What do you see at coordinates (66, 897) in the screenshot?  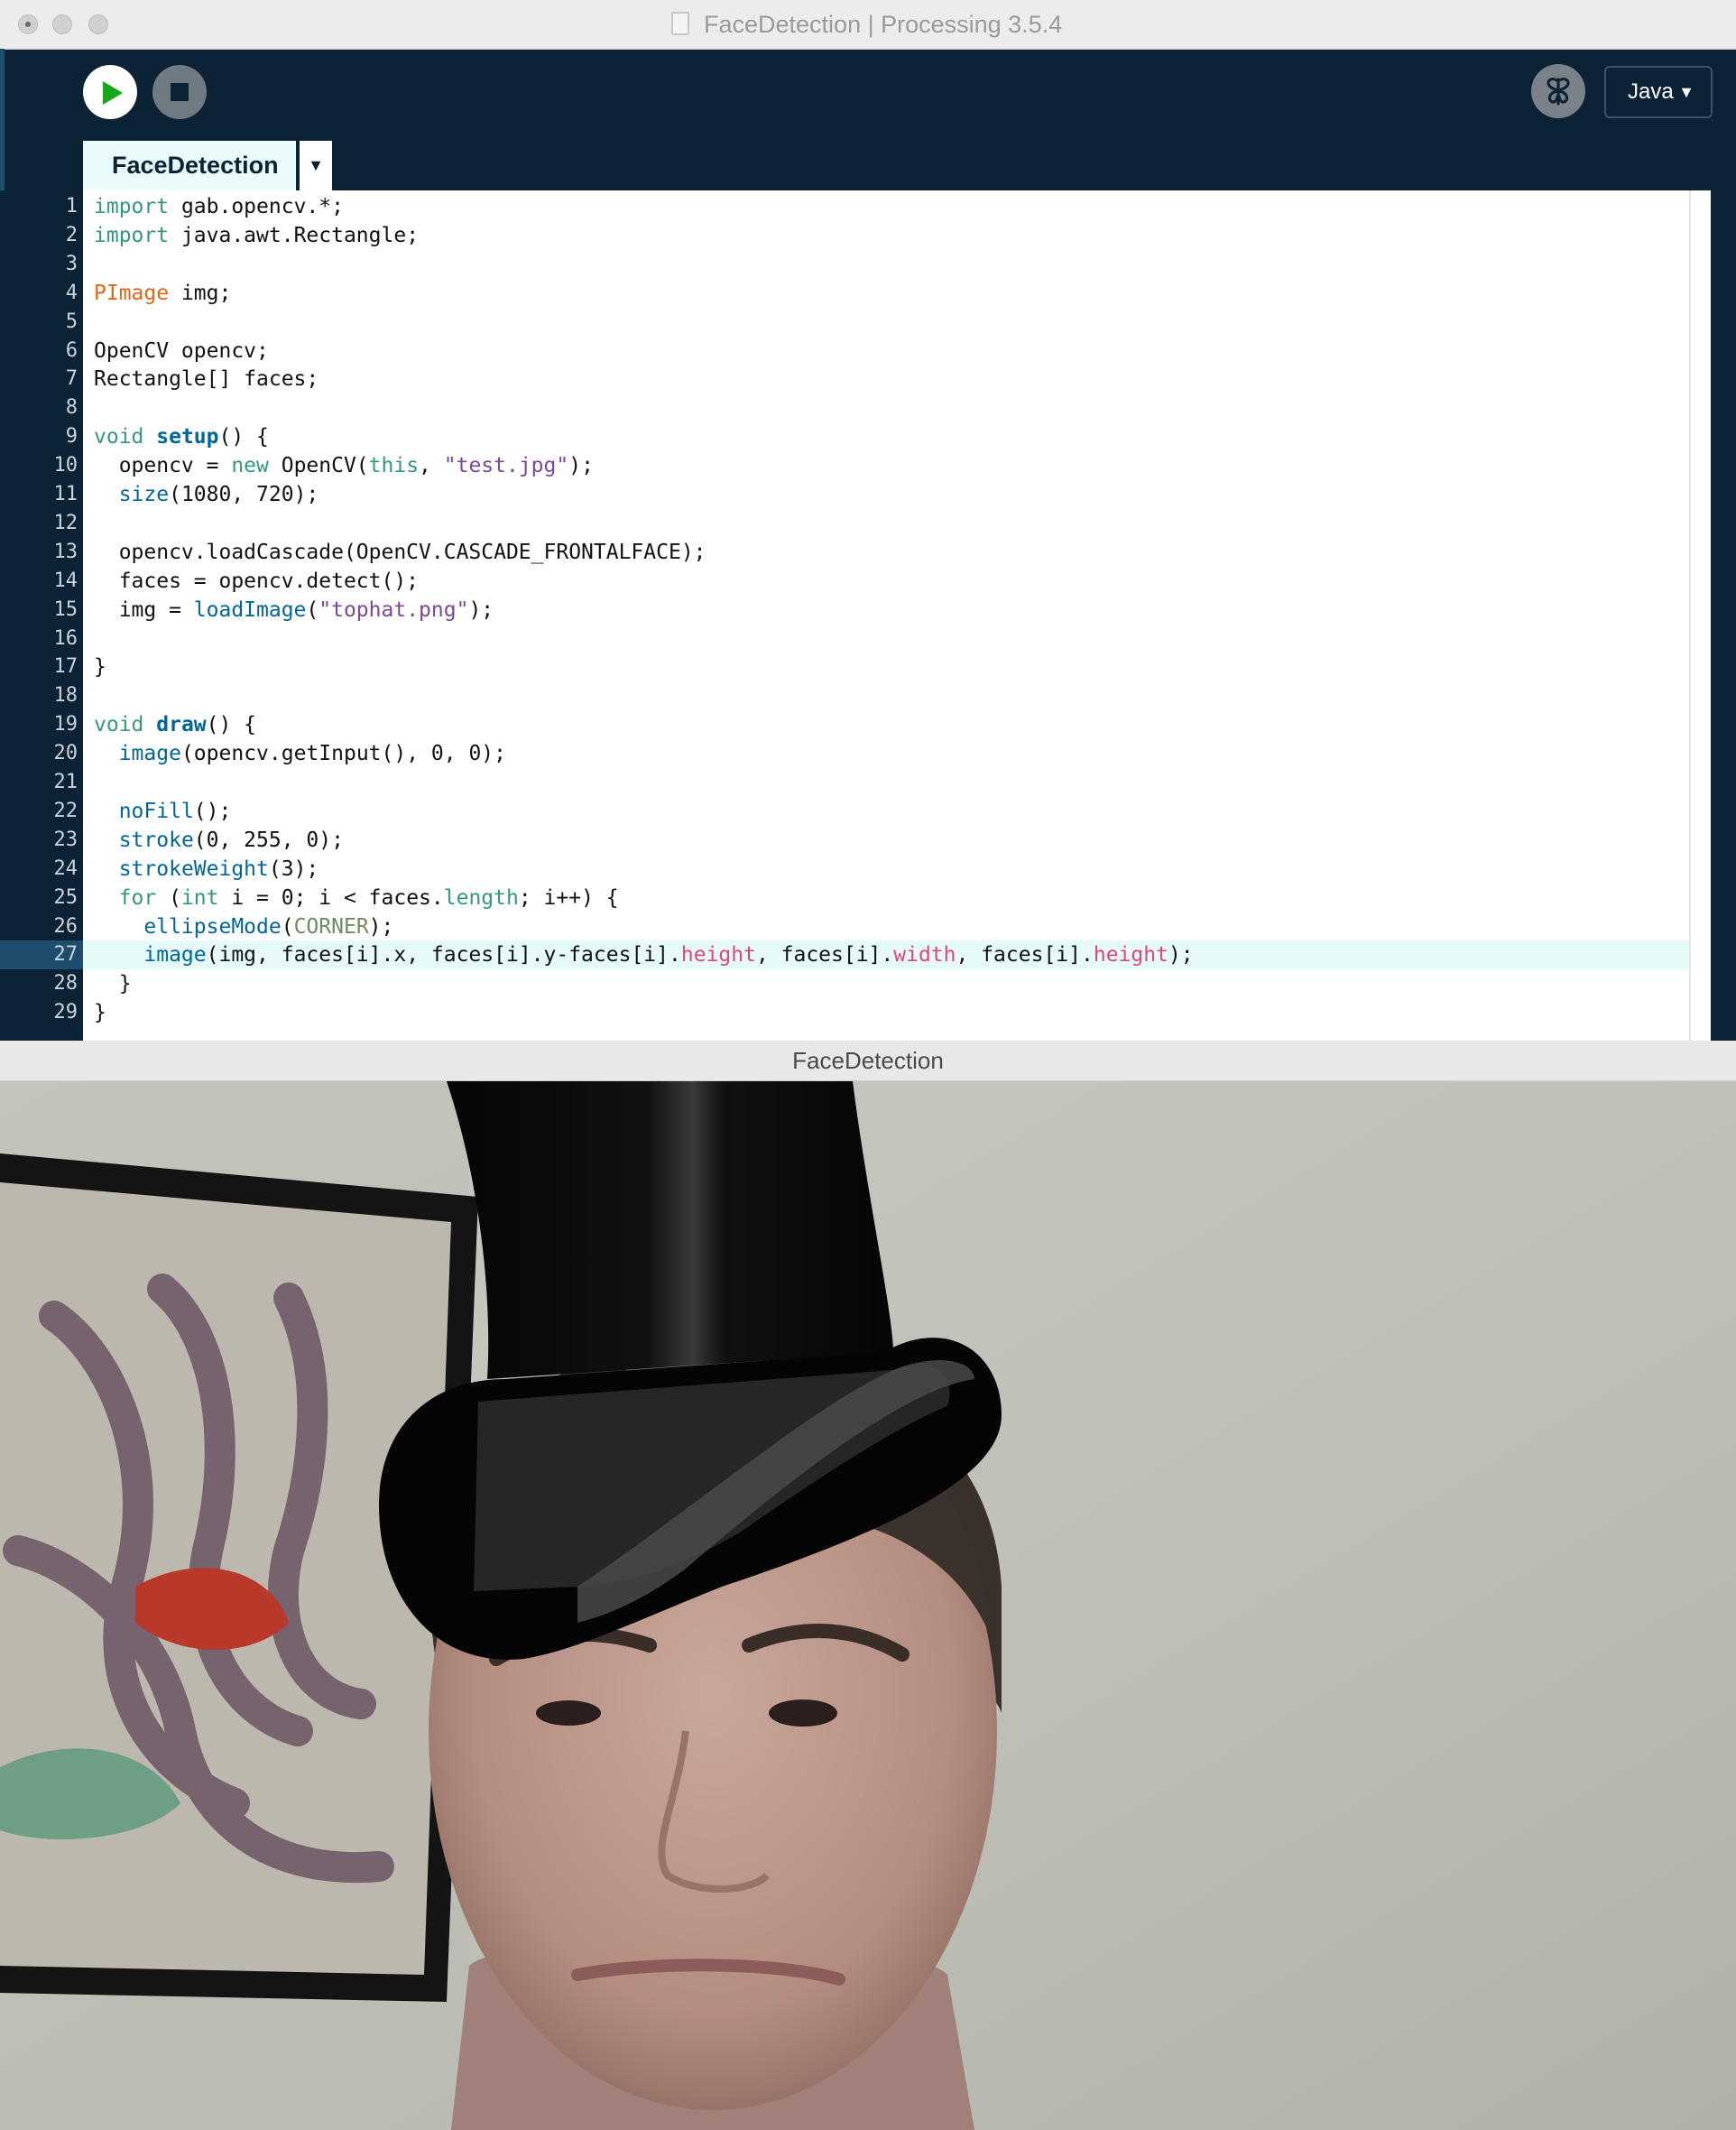 I see `line-number: 25` at bounding box center [66, 897].